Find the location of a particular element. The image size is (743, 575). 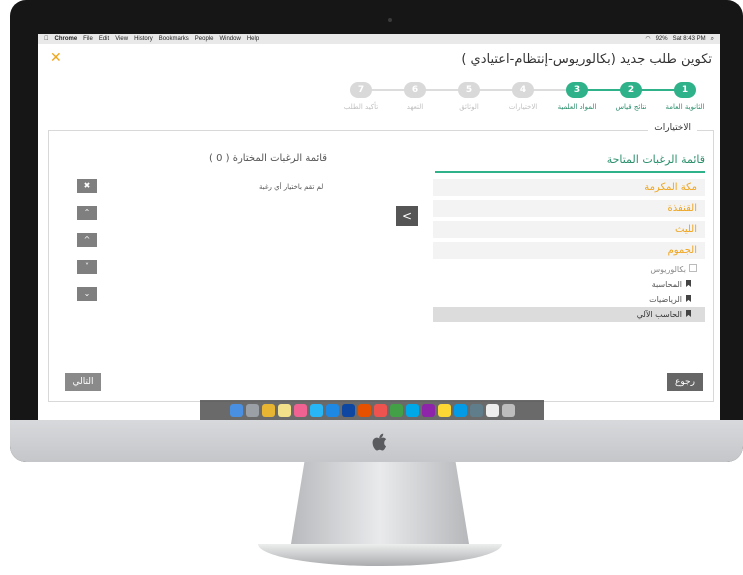

step-4: 4 الاختيارات is located at coordinates (523, 96).